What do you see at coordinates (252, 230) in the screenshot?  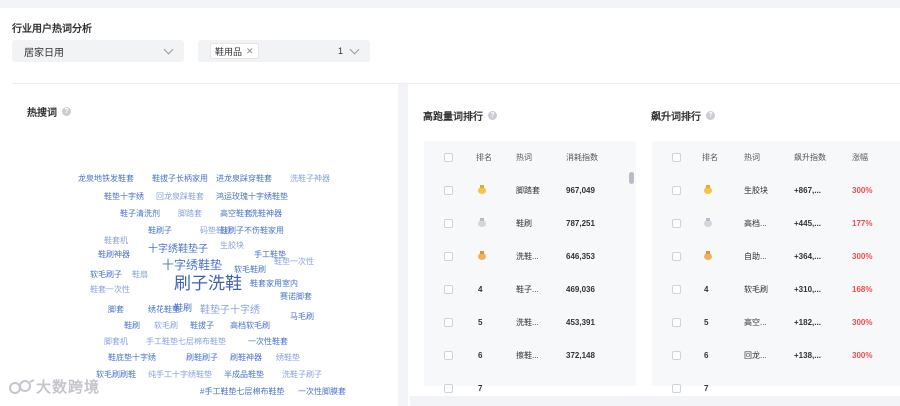 I see `cloud-word: 鞋刷子不伤鞋家用` at bounding box center [252, 230].